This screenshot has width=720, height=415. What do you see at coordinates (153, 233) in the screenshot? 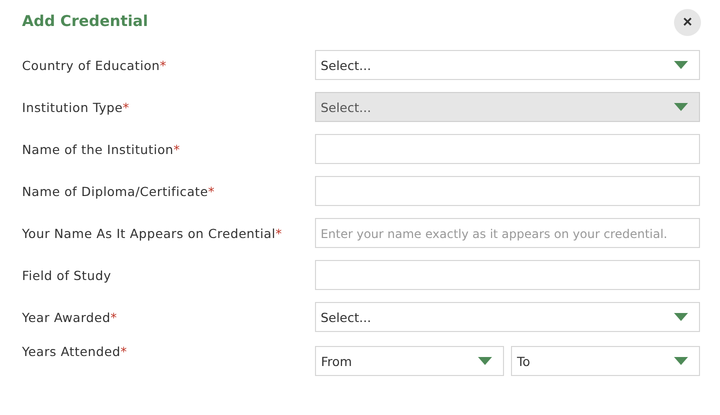
I see `field-label: Your Name As It Appears on Credential*` at bounding box center [153, 233].